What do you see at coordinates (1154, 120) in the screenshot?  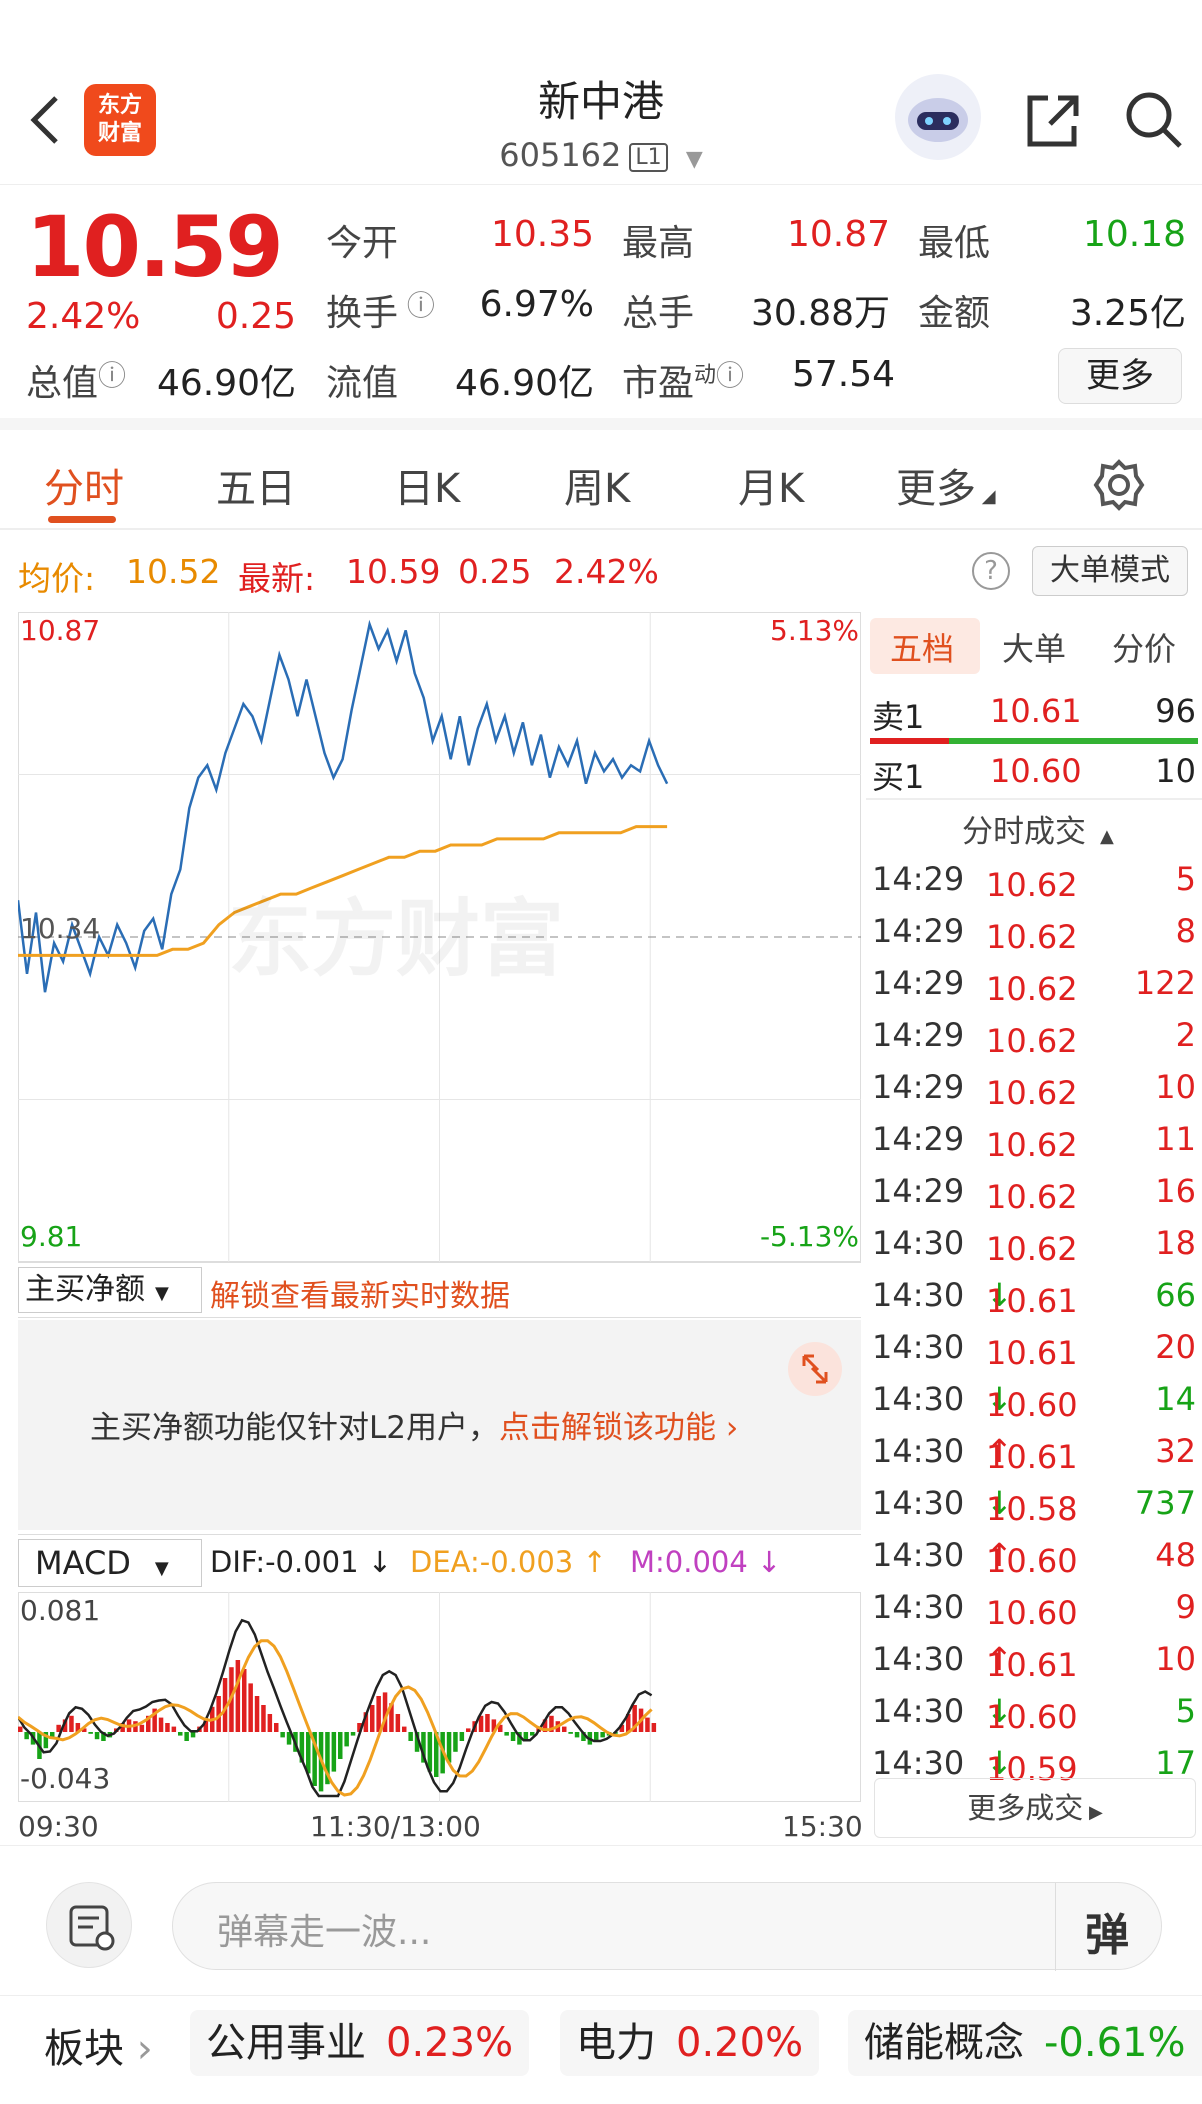 I see `search-icon` at bounding box center [1154, 120].